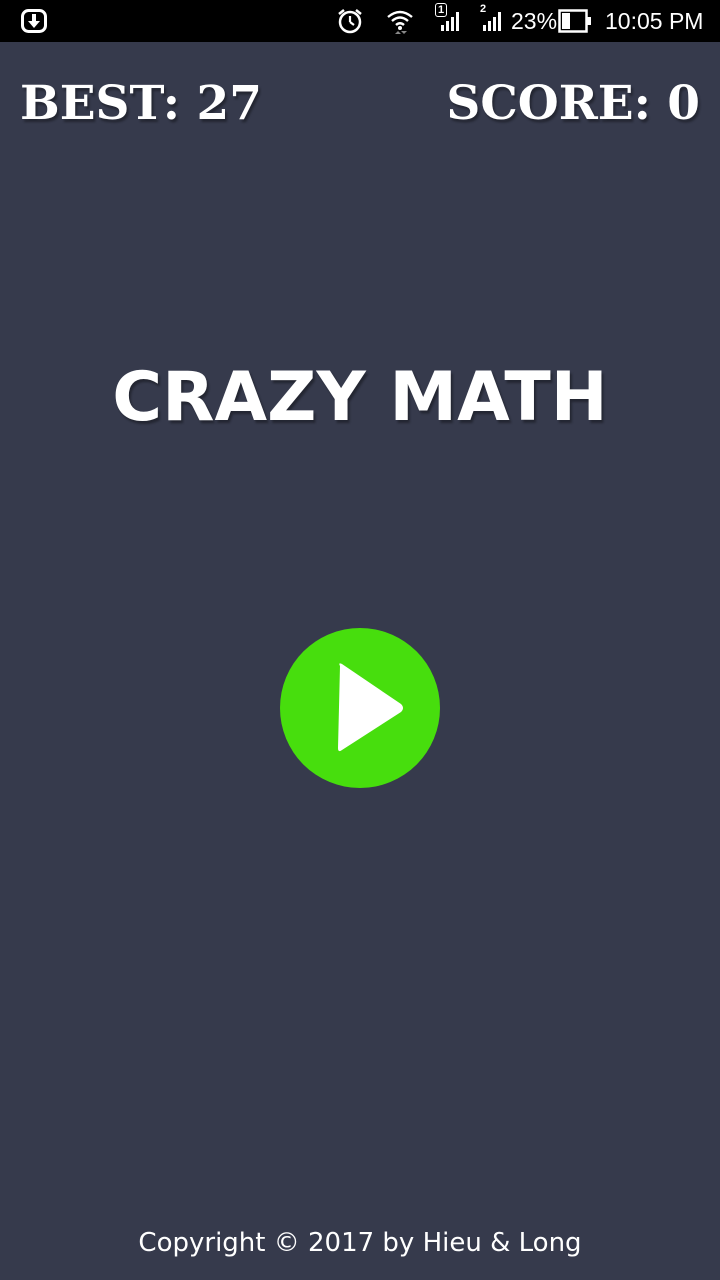 The image size is (720, 1280). I want to click on game-title: CRAZY MATH, so click(360, 397).